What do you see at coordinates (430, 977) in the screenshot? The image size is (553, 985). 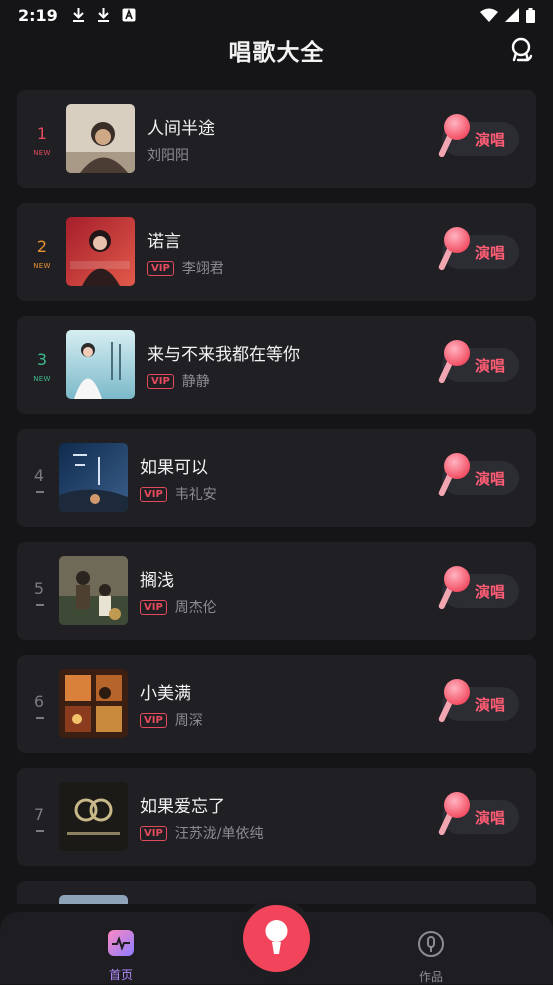 I see `tab-works-label: 作品` at bounding box center [430, 977].